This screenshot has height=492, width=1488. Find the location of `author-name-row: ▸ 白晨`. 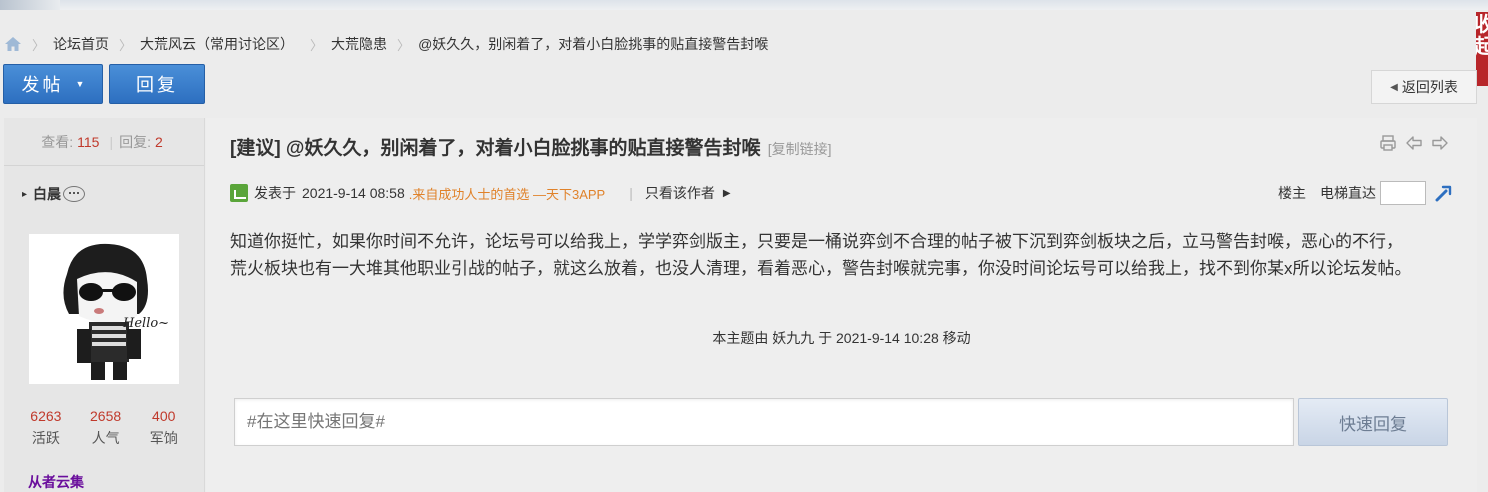

author-name-row: ▸ 白晨 is located at coordinates (54, 194).